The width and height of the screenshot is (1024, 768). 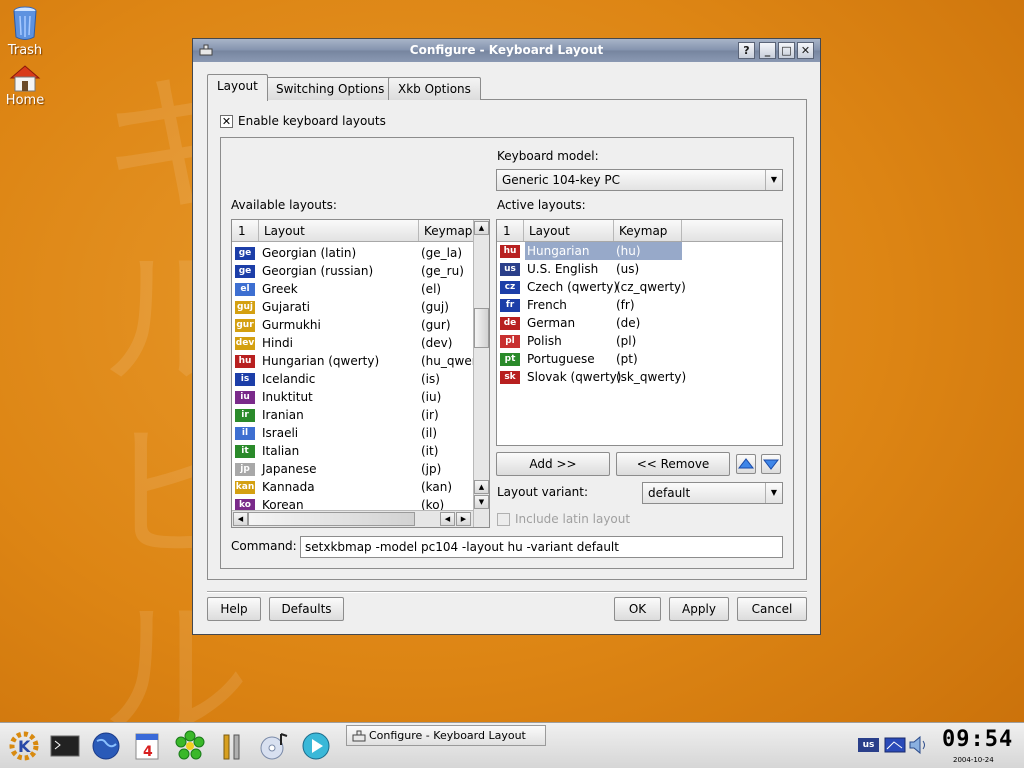 I want to click on layout-keymap: (pl), so click(x=626, y=341).